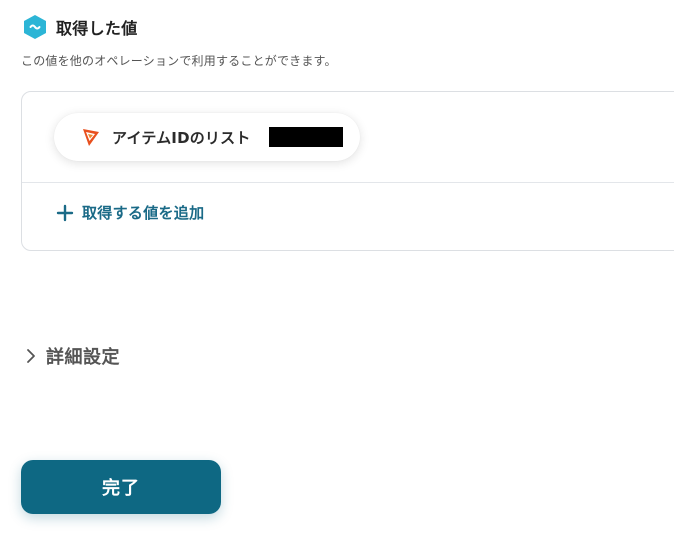  Describe the element at coordinates (65, 213) in the screenshot. I see `plus-icon` at that location.